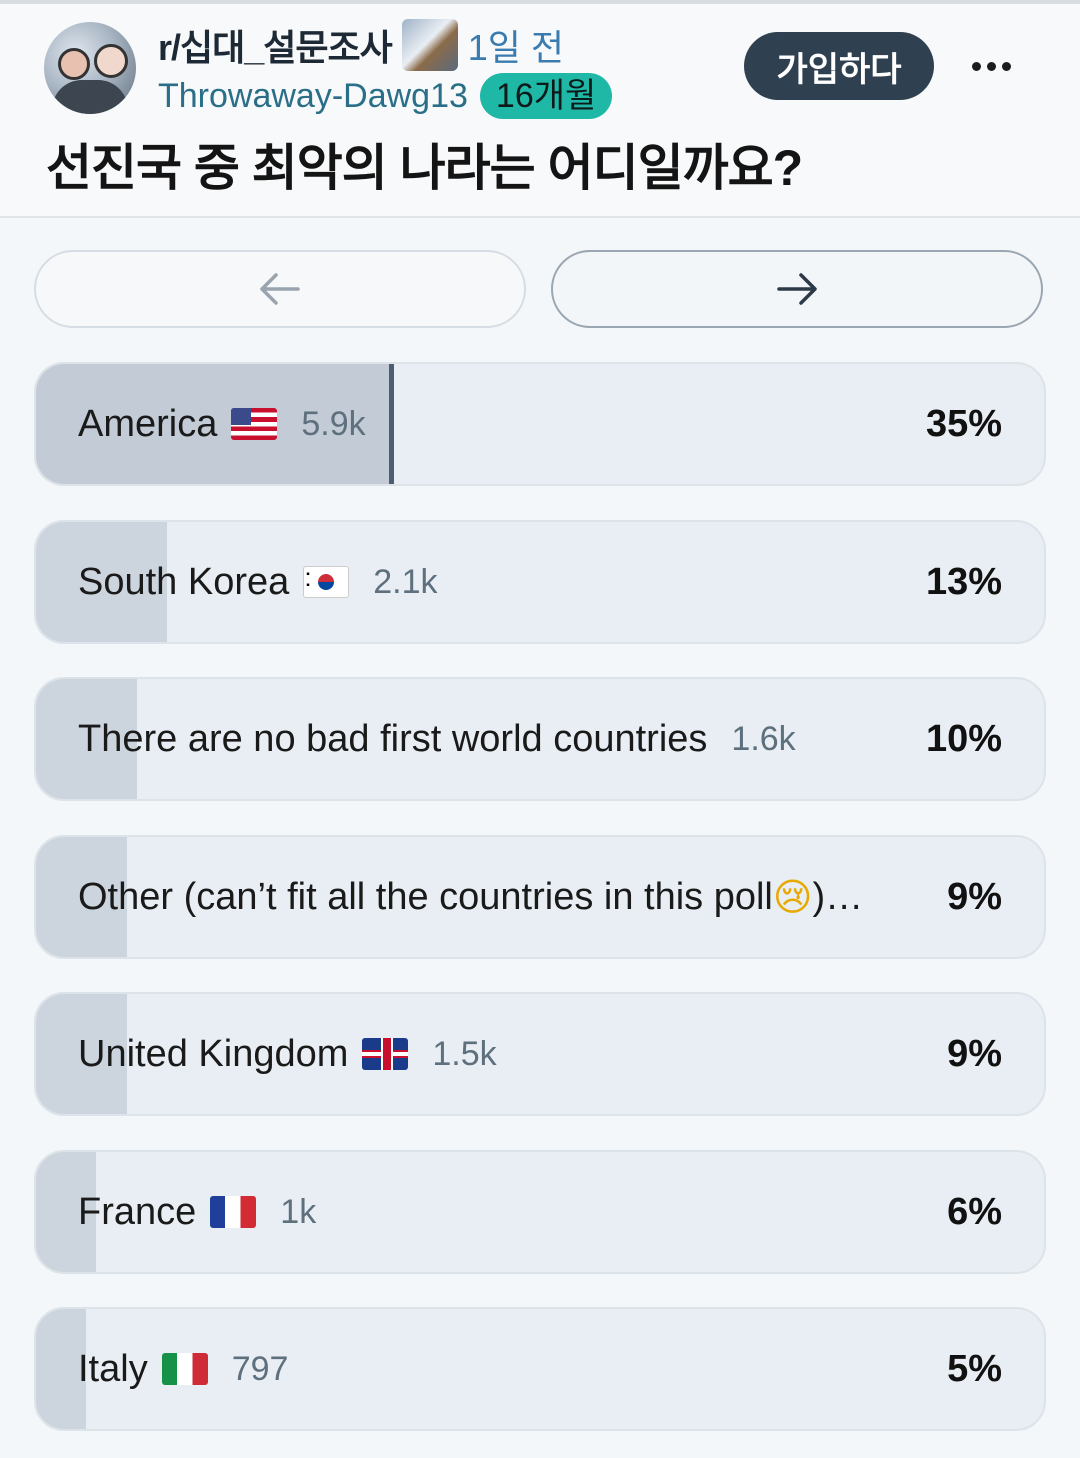 This screenshot has height=1458, width=1080. Describe the element at coordinates (464, 1053) in the screenshot. I see `vote-count: 1.5k` at that location.